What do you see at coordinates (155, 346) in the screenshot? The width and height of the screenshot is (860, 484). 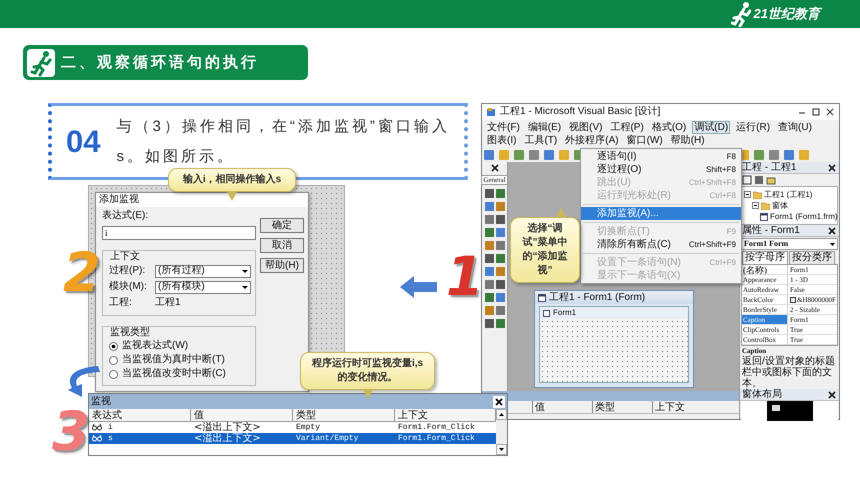 I see `radio-label: 监视表达式(W)` at bounding box center [155, 346].